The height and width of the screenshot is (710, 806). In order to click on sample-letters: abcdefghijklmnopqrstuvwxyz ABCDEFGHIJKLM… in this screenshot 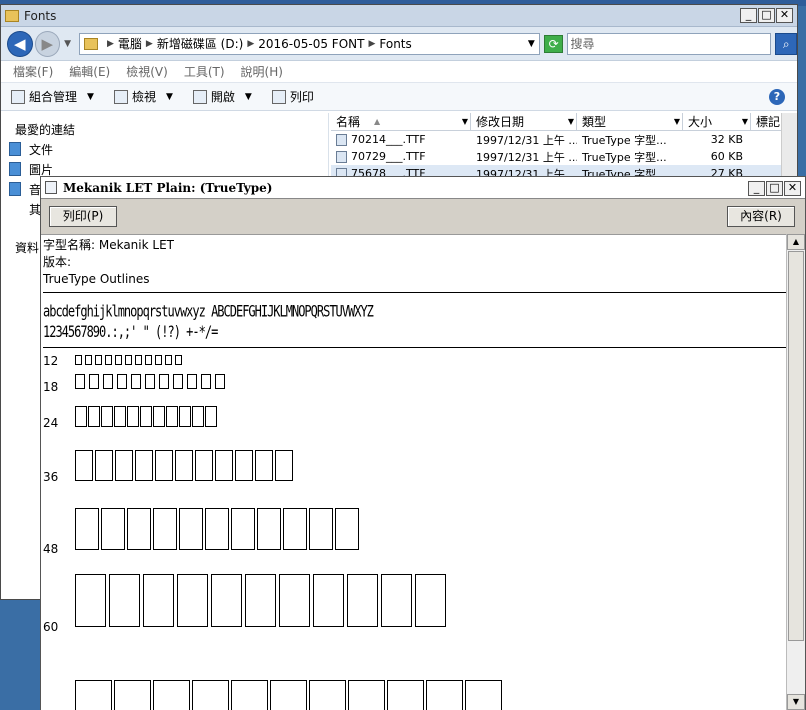, I will do `click(208, 311)`.